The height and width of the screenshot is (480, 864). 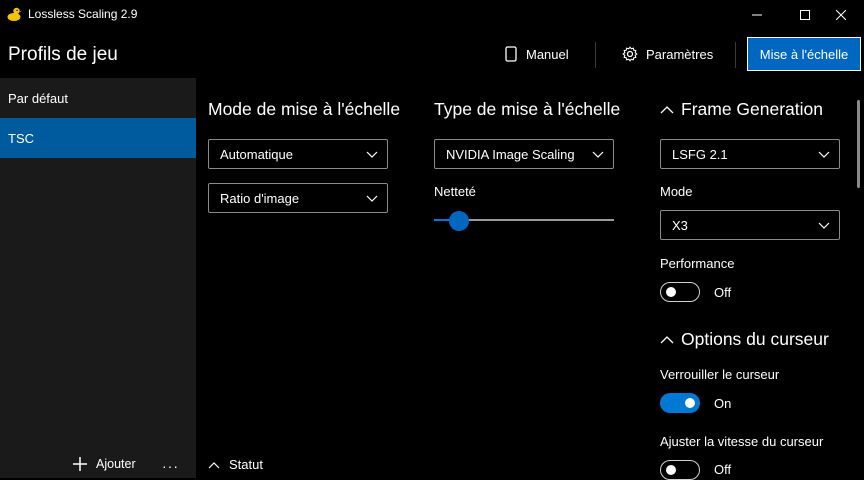 What do you see at coordinates (459, 221) in the screenshot?
I see `slider-thumb` at bounding box center [459, 221].